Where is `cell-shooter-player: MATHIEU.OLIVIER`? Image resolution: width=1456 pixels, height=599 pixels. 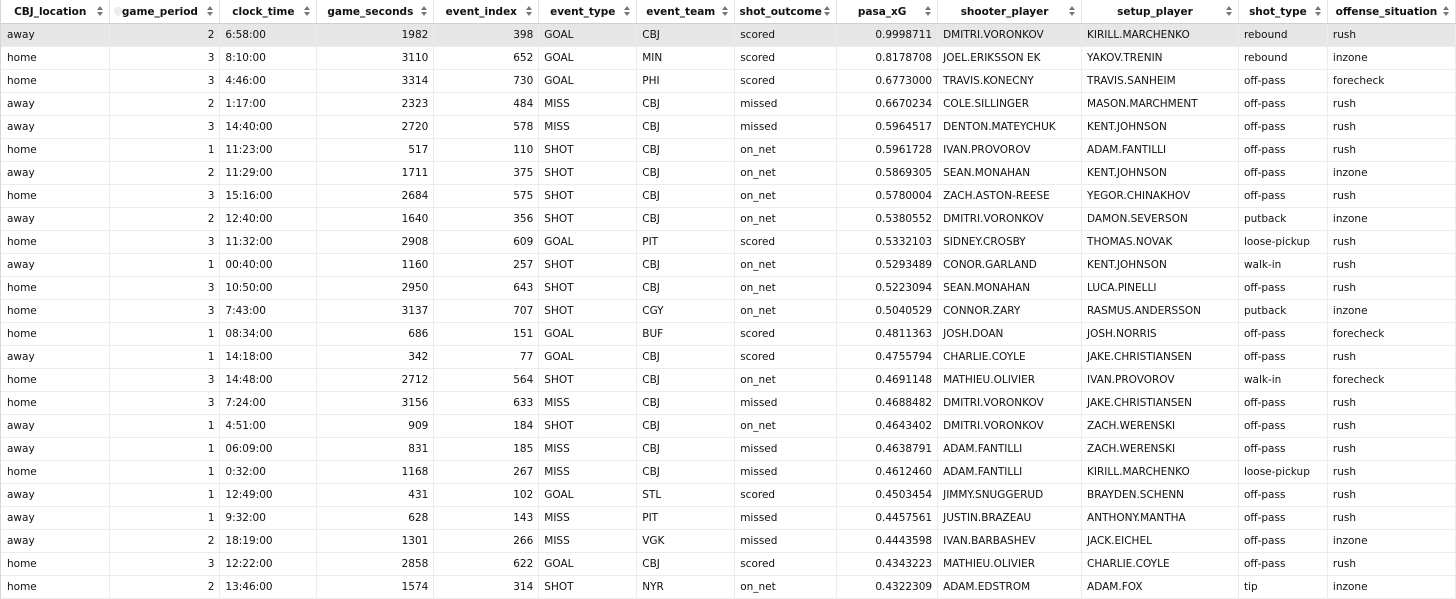
cell-shooter-player: MATHIEU.OLIVIER is located at coordinates (1010, 380).